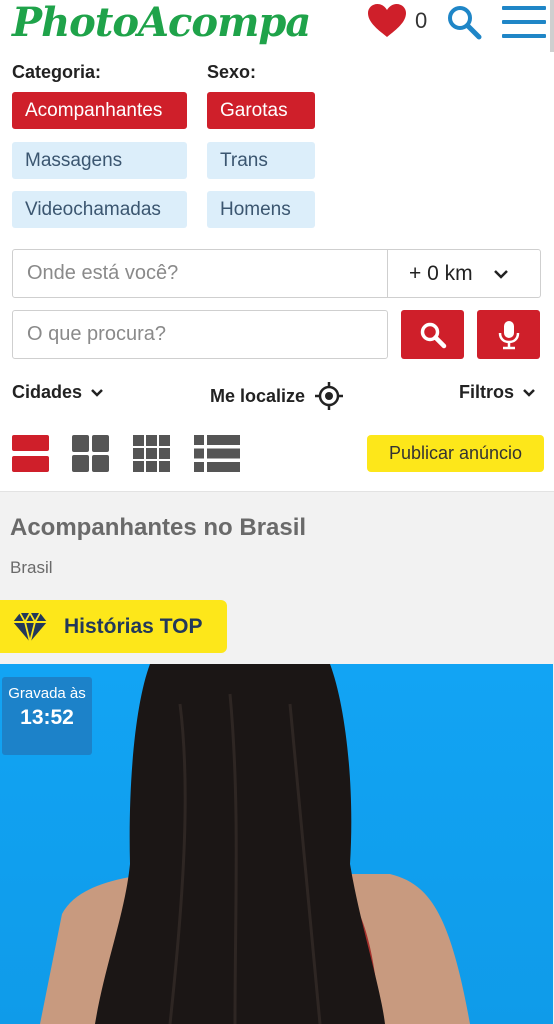 The image size is (554, 1024). I want to click on top-stories-button: Histórias TOP, so click(113, 626).